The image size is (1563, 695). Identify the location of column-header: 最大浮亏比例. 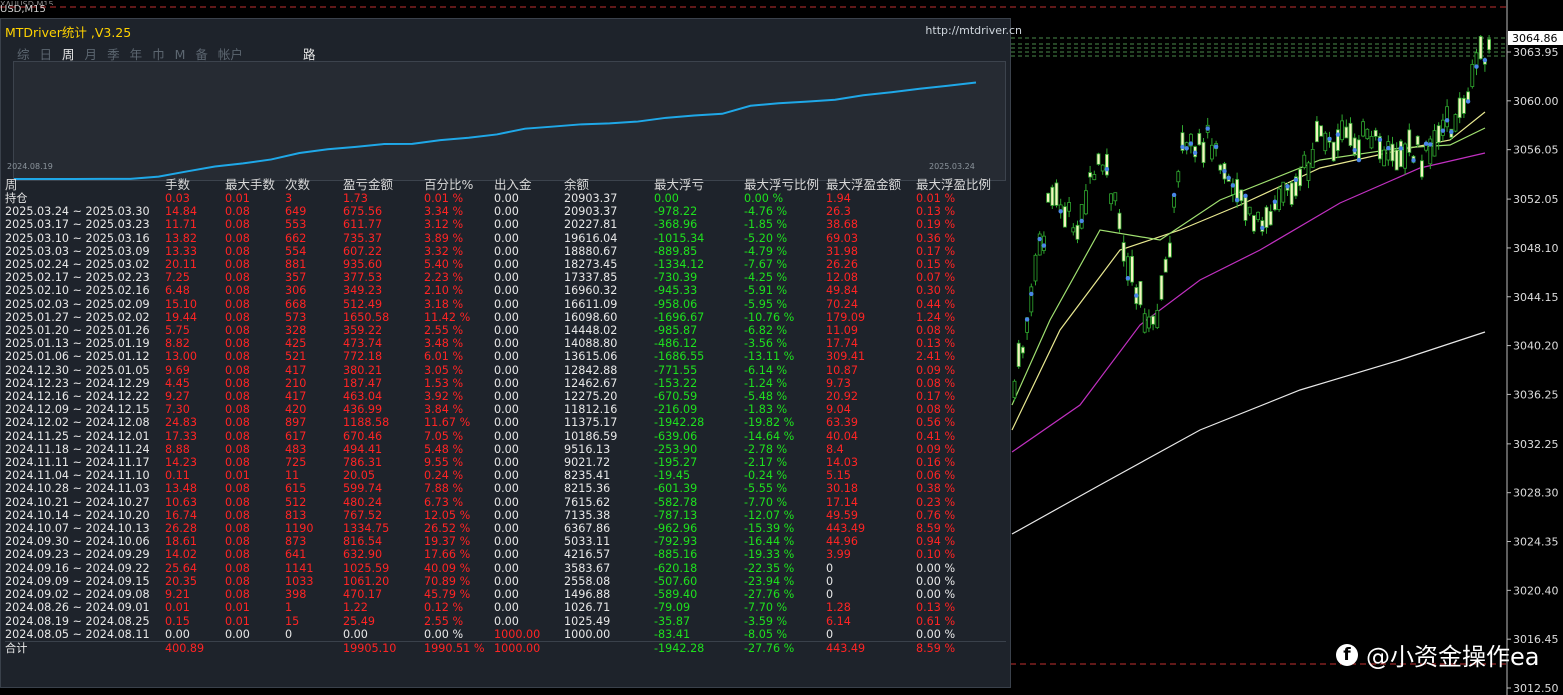
(785, 184).